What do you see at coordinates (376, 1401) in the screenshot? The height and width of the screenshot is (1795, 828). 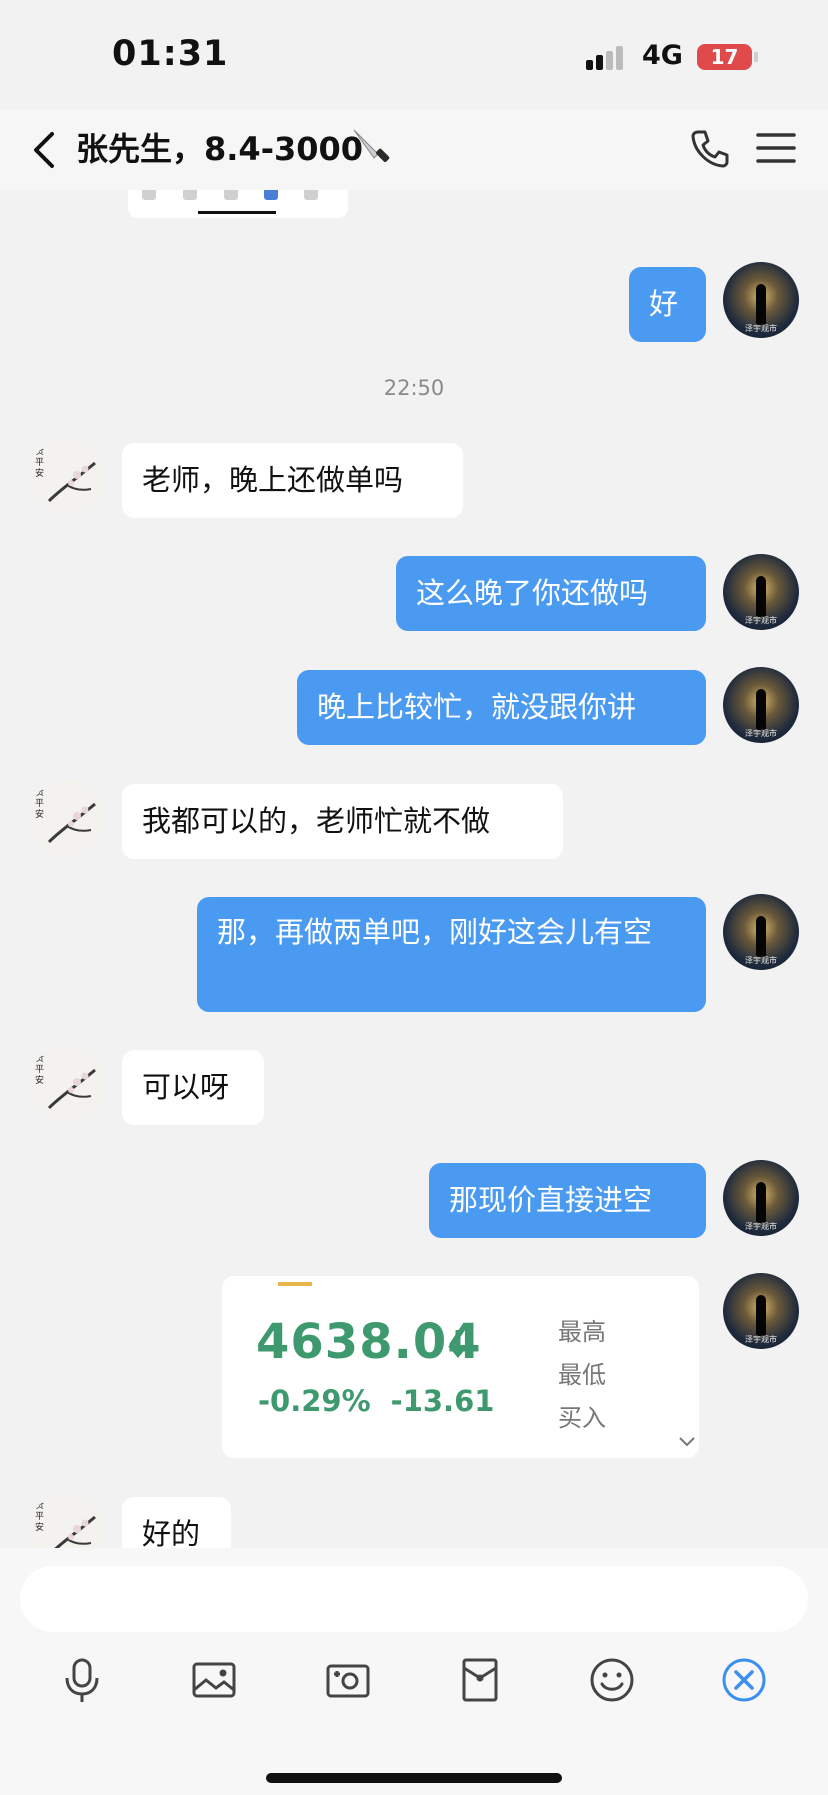 I see `quote-change: -0.29% -13.61` at bounding box center [376, 1401].